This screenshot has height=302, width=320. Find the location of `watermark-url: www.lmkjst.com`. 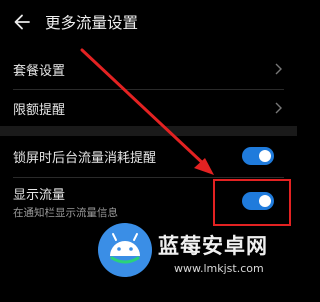

watermark-url: www.lmkjst.com is located at coordinates (219, 268).